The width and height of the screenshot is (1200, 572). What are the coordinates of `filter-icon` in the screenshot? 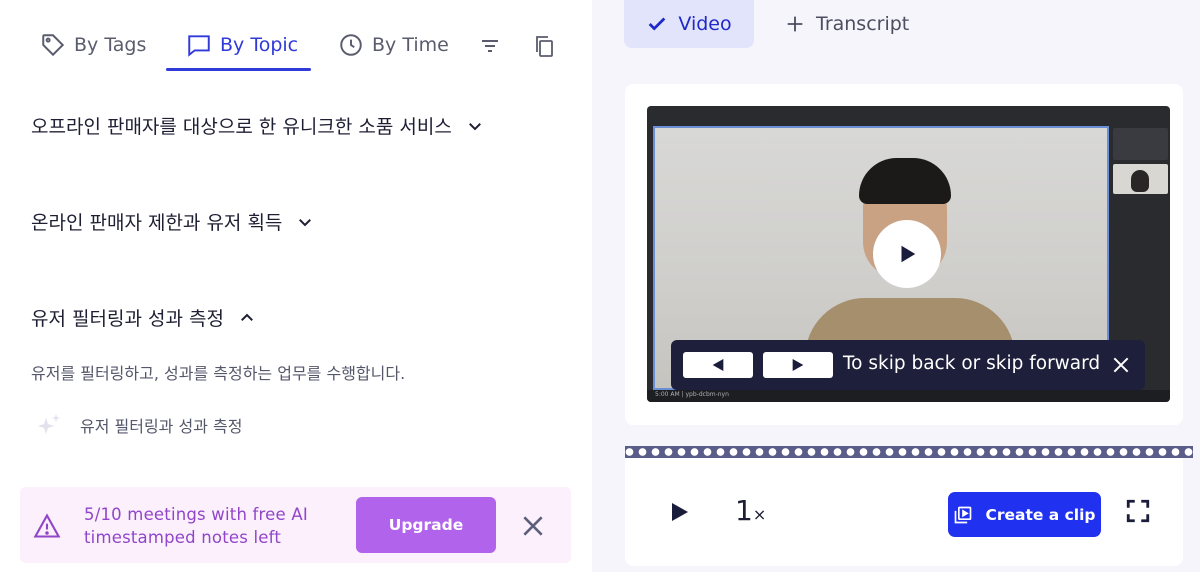 It's located at (490, 46).